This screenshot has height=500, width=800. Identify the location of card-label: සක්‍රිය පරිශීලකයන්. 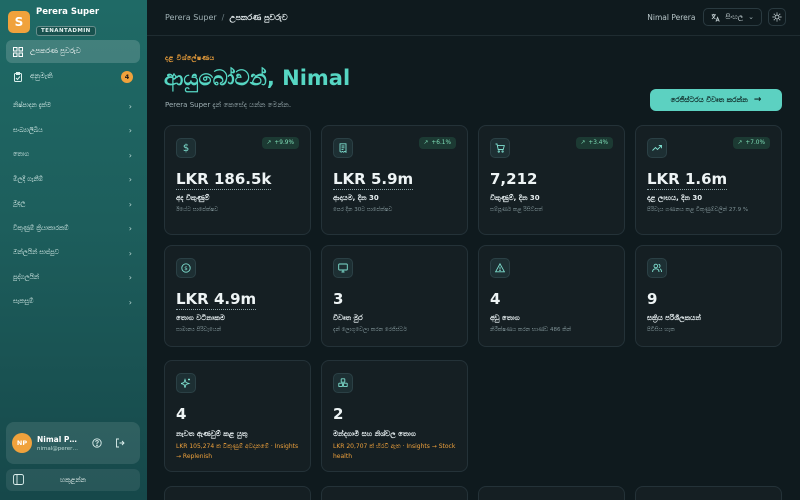
(674, 318).